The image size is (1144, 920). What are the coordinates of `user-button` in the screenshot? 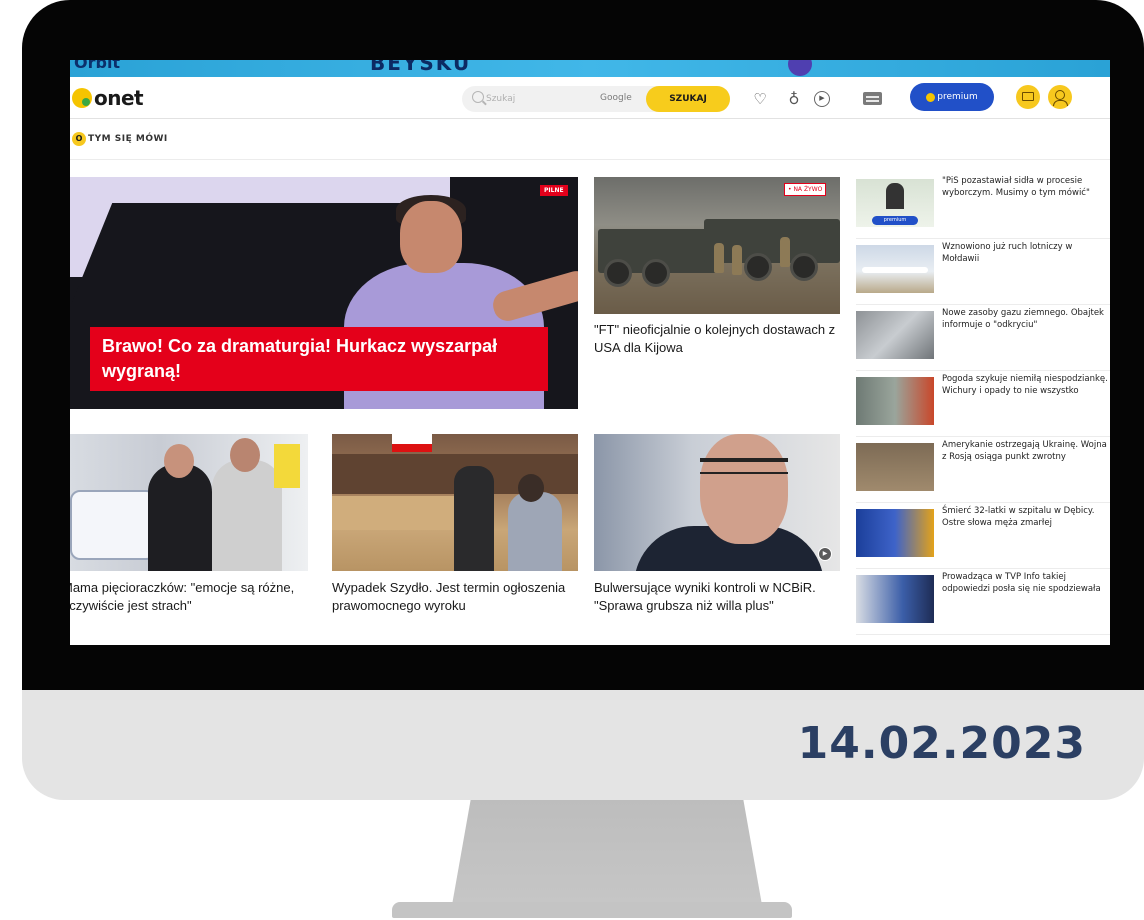 It's located at (1060, 97).